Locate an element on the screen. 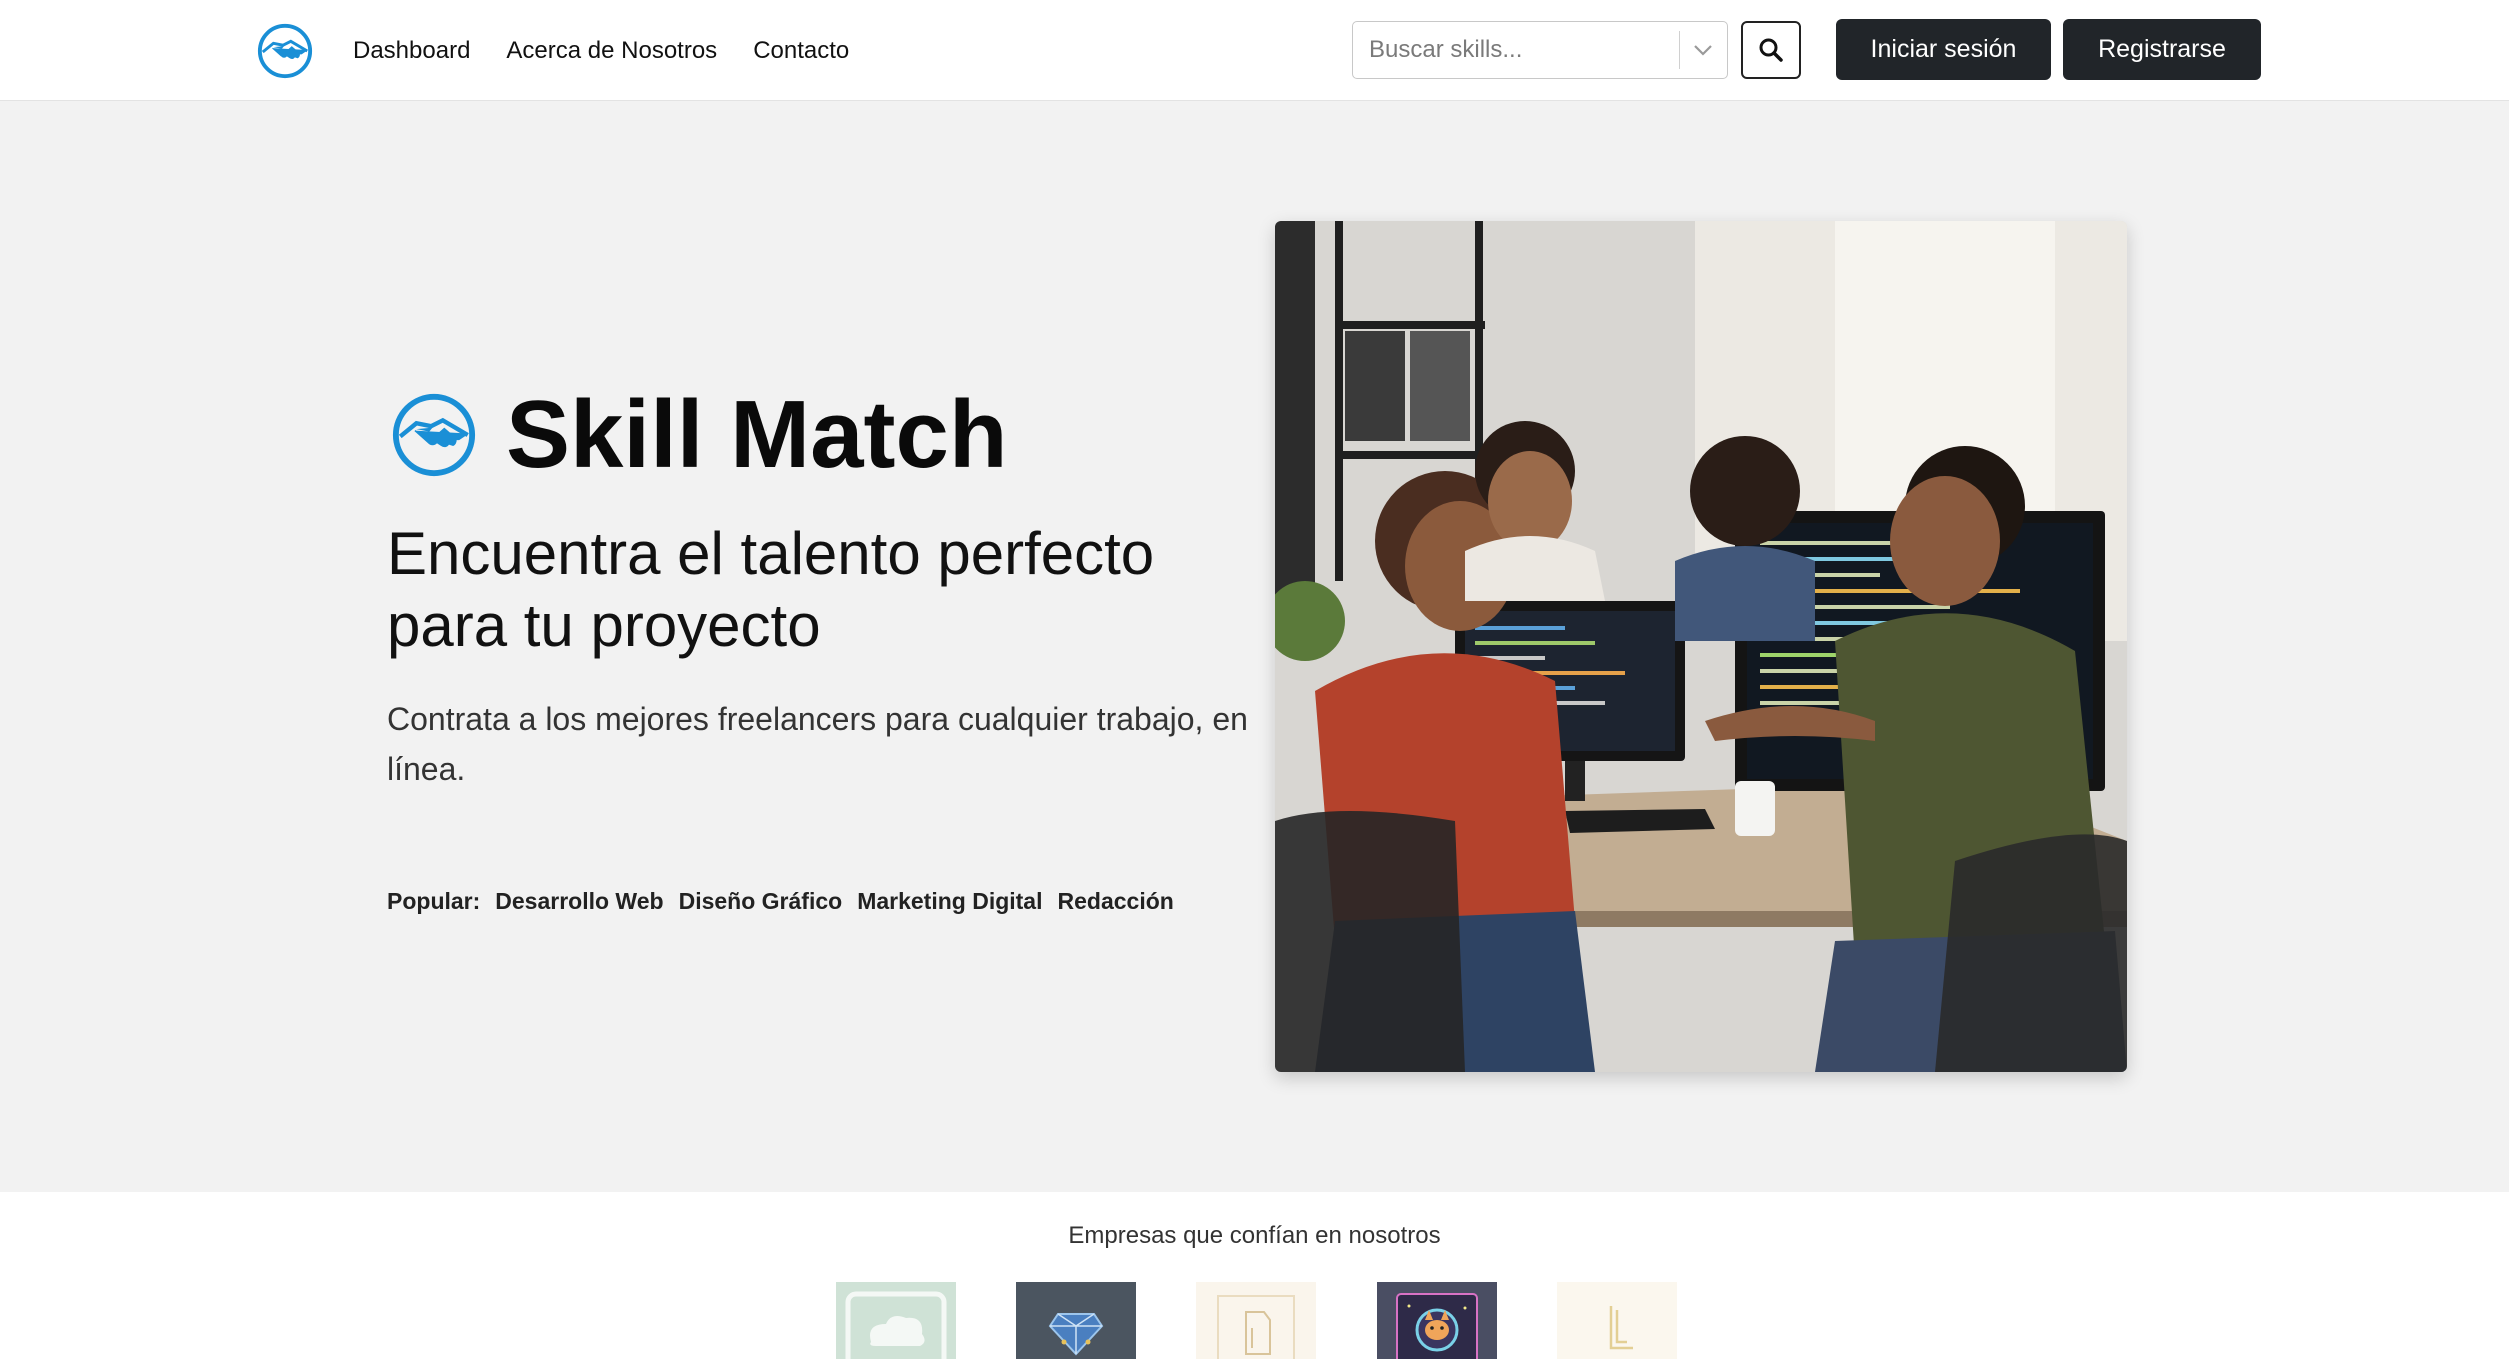 This screenshot has height=1359, width=2509. partners-title: Empresas que confían en nosotros is located at coordinates (1254, 1235).